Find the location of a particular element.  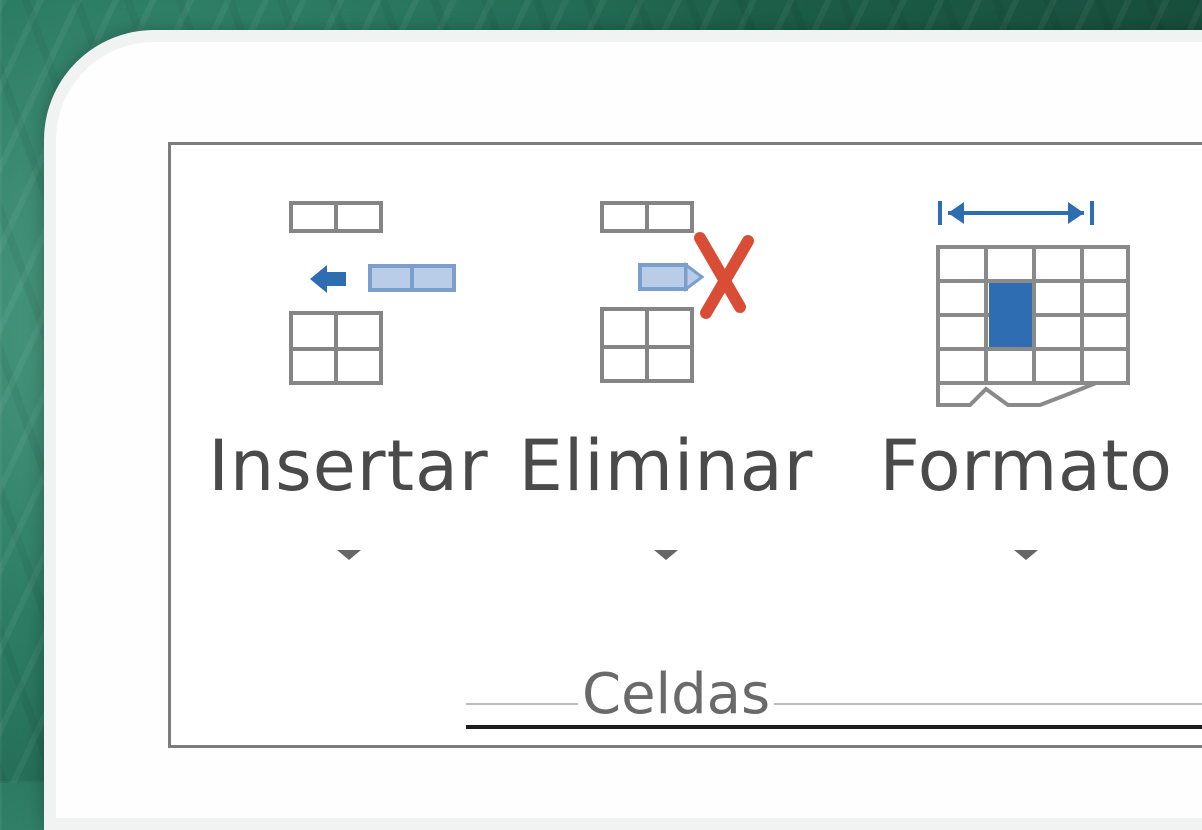

delete-cells-icon is located at coordinates (677, 292).